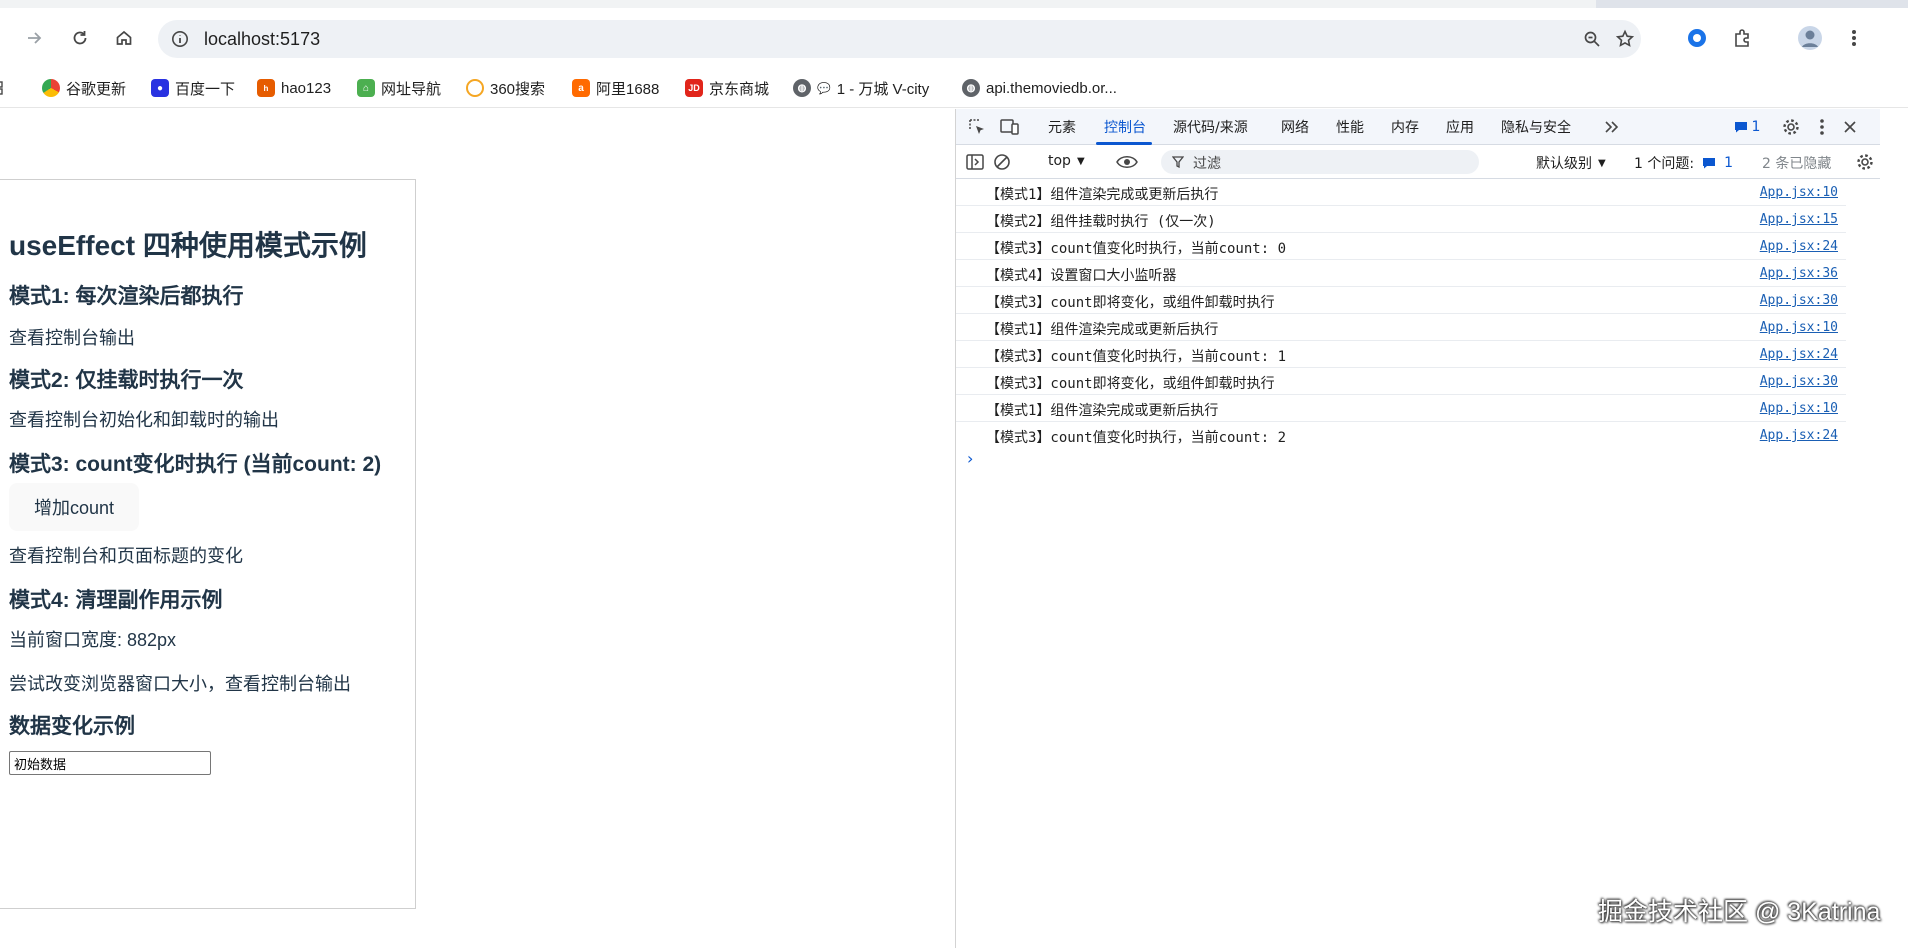 This screenshot has height=948, width=1908. What do you see at coordinates (1102, 411) in the screenshot?
I see `log-message: 【模式1】组件渲染完成或更新后执行` at bounding box center [1102, 411].